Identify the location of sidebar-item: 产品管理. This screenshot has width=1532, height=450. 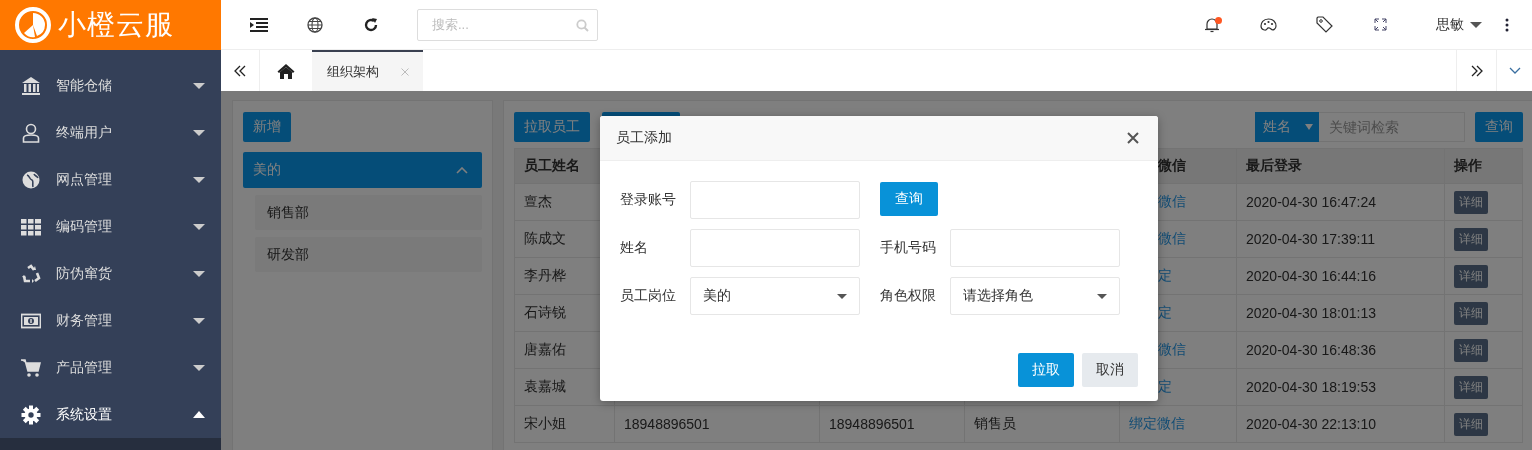
(110, 367).